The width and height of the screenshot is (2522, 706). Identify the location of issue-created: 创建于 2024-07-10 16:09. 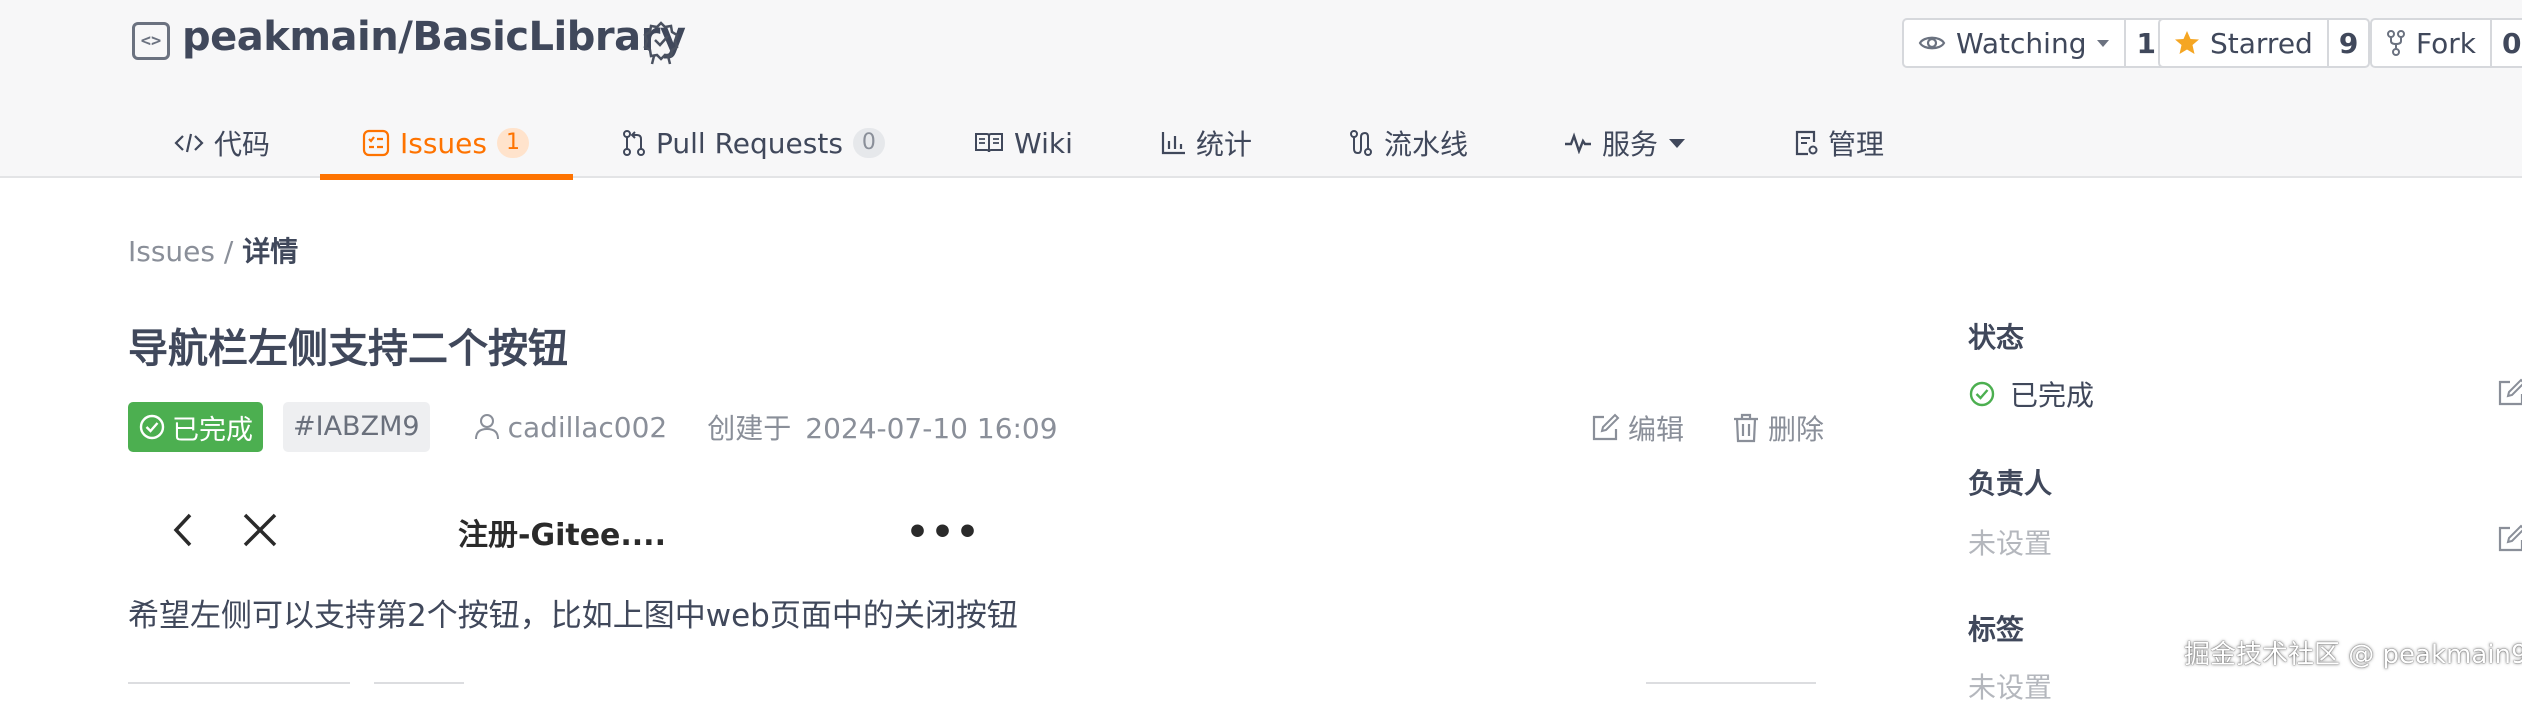
(882, 427).